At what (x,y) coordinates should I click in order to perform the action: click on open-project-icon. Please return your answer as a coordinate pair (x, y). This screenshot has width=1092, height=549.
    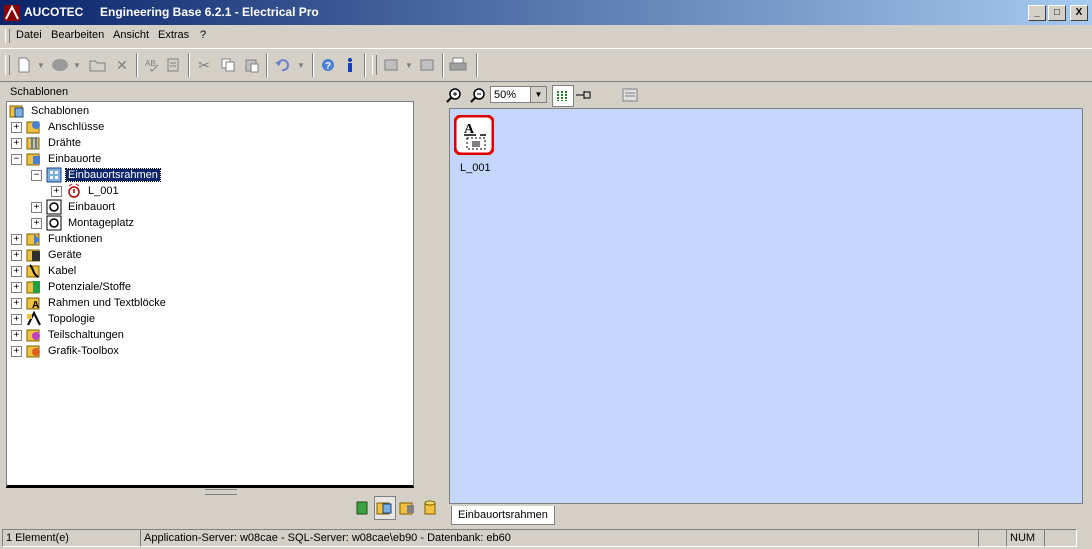
    Looking at the image, I should click on (60, 65).